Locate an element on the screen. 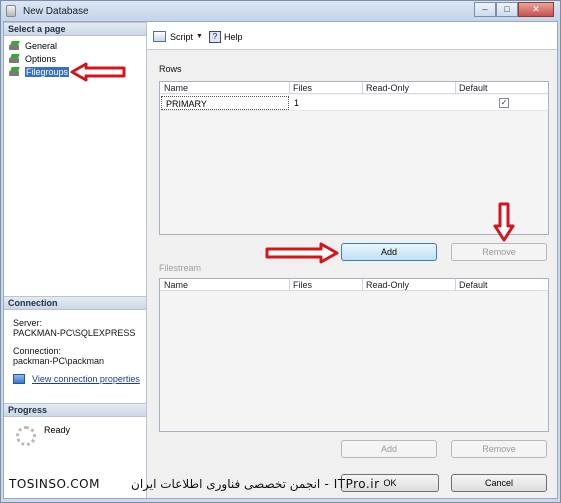 This screenshot has width=561, height=503. filestream-remove-button: Remove is located at coordinates (499, 449).